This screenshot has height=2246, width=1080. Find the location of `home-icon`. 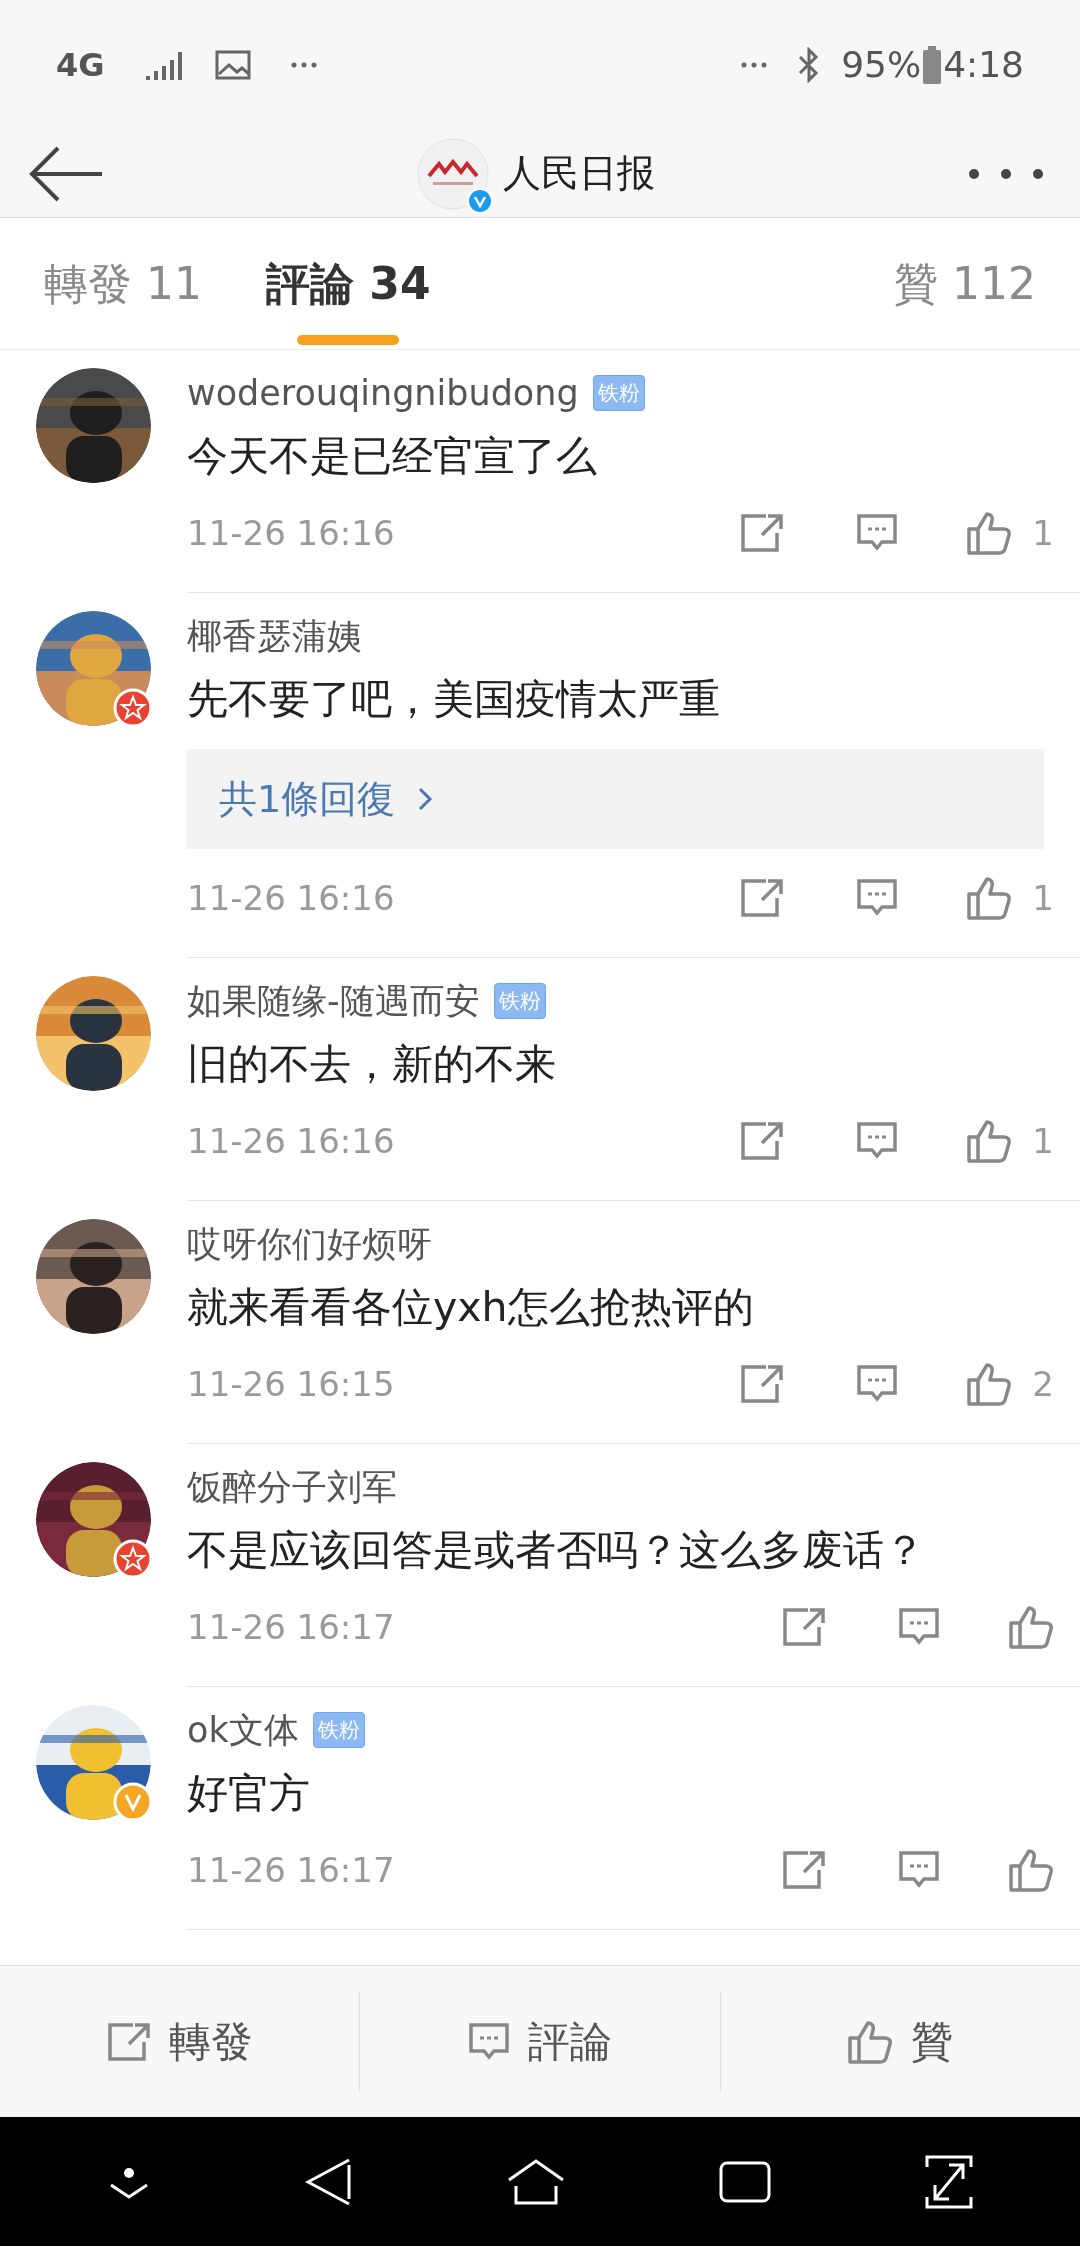

home-icon is located at coordinates (536, 2181).